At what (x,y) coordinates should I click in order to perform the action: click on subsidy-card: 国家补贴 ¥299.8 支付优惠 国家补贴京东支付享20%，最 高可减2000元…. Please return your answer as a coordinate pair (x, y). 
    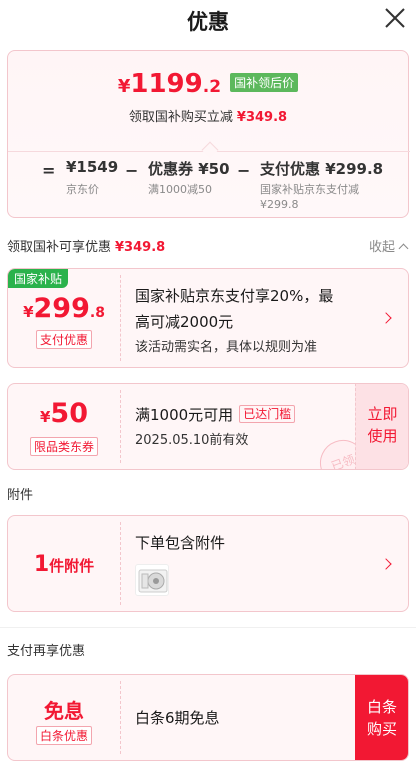
    Looking at the image, I should click on (208, 318).